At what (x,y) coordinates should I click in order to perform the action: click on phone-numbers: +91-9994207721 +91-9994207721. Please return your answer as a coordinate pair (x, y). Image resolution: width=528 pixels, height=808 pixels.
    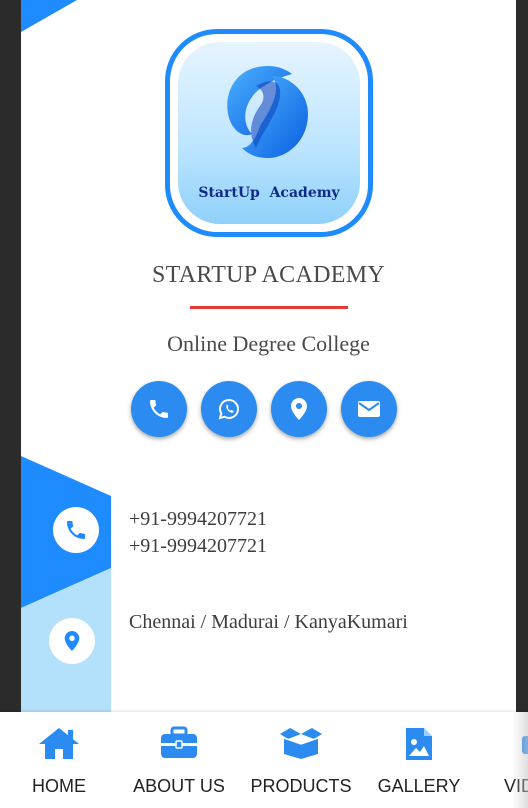
    Looking at the image, I should click on (198, 533).